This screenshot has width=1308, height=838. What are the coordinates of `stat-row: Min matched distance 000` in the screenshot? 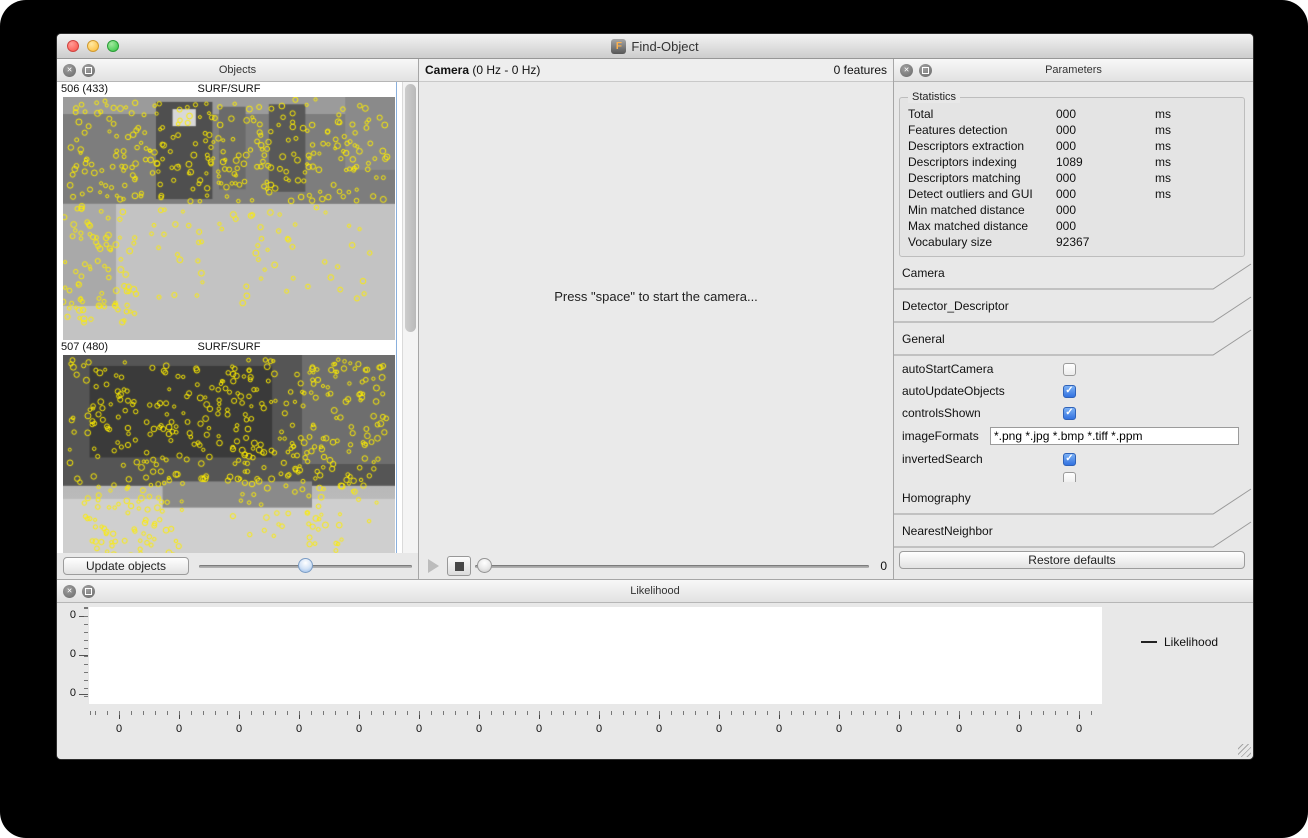 It's located at (1072, 210).